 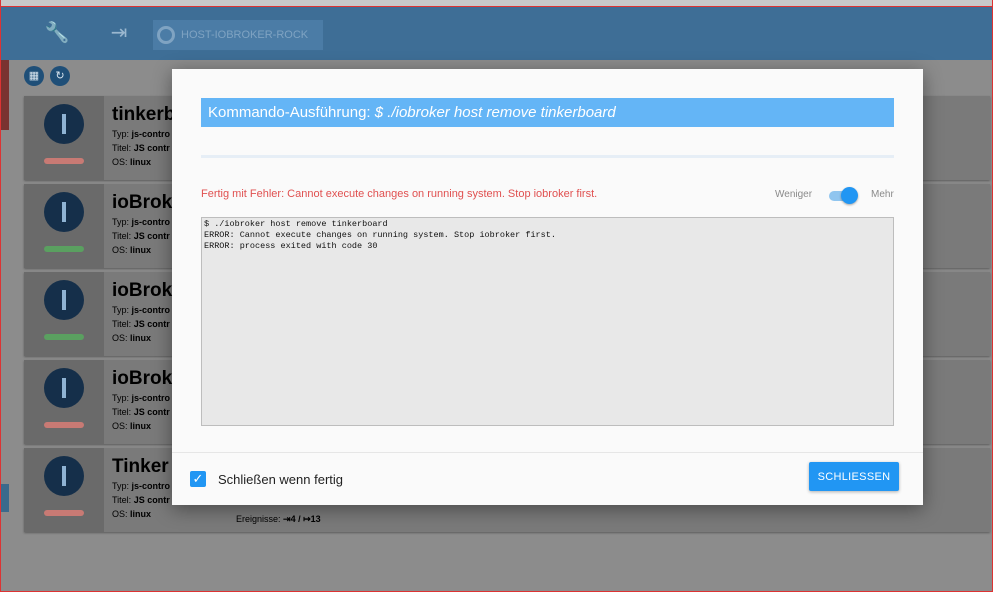 What do you see at coordinates (34, 76) in the screenshot?
I see `view-toggle-button: ▦` at bounding box center [34, 76].